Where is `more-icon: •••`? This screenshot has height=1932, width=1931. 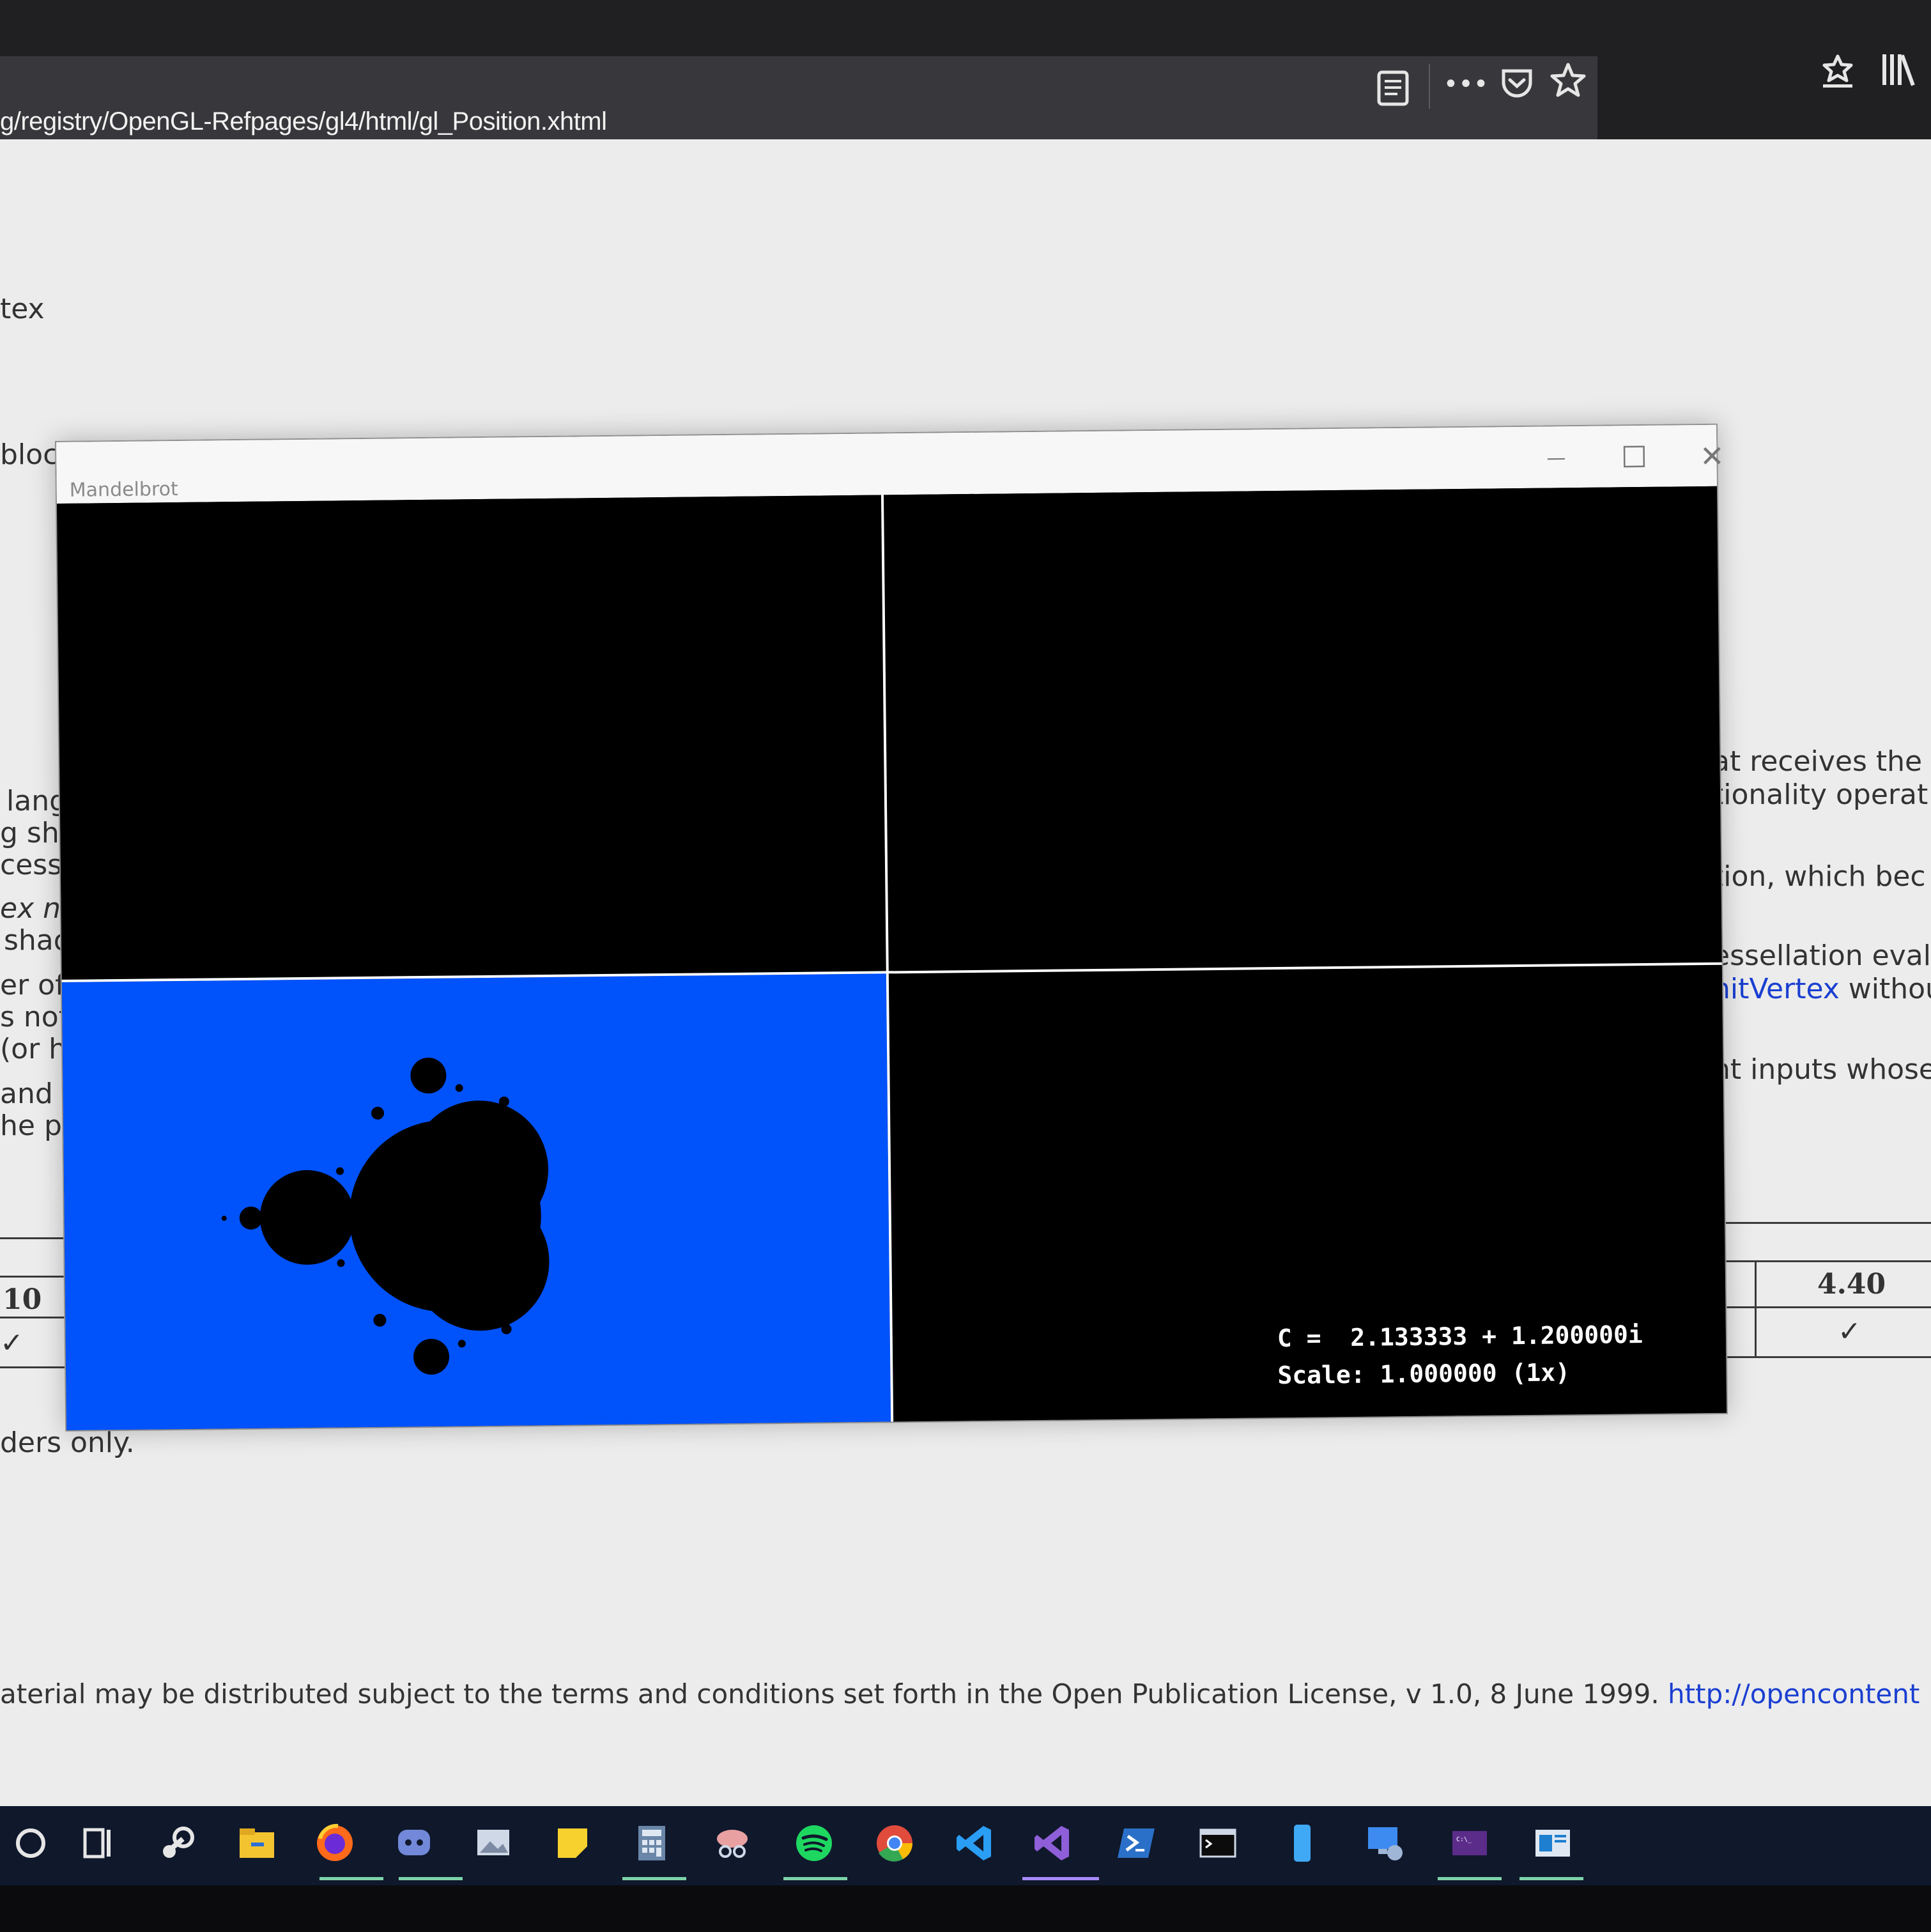
more-icon: ••• is located at coordinates (1466, 84).